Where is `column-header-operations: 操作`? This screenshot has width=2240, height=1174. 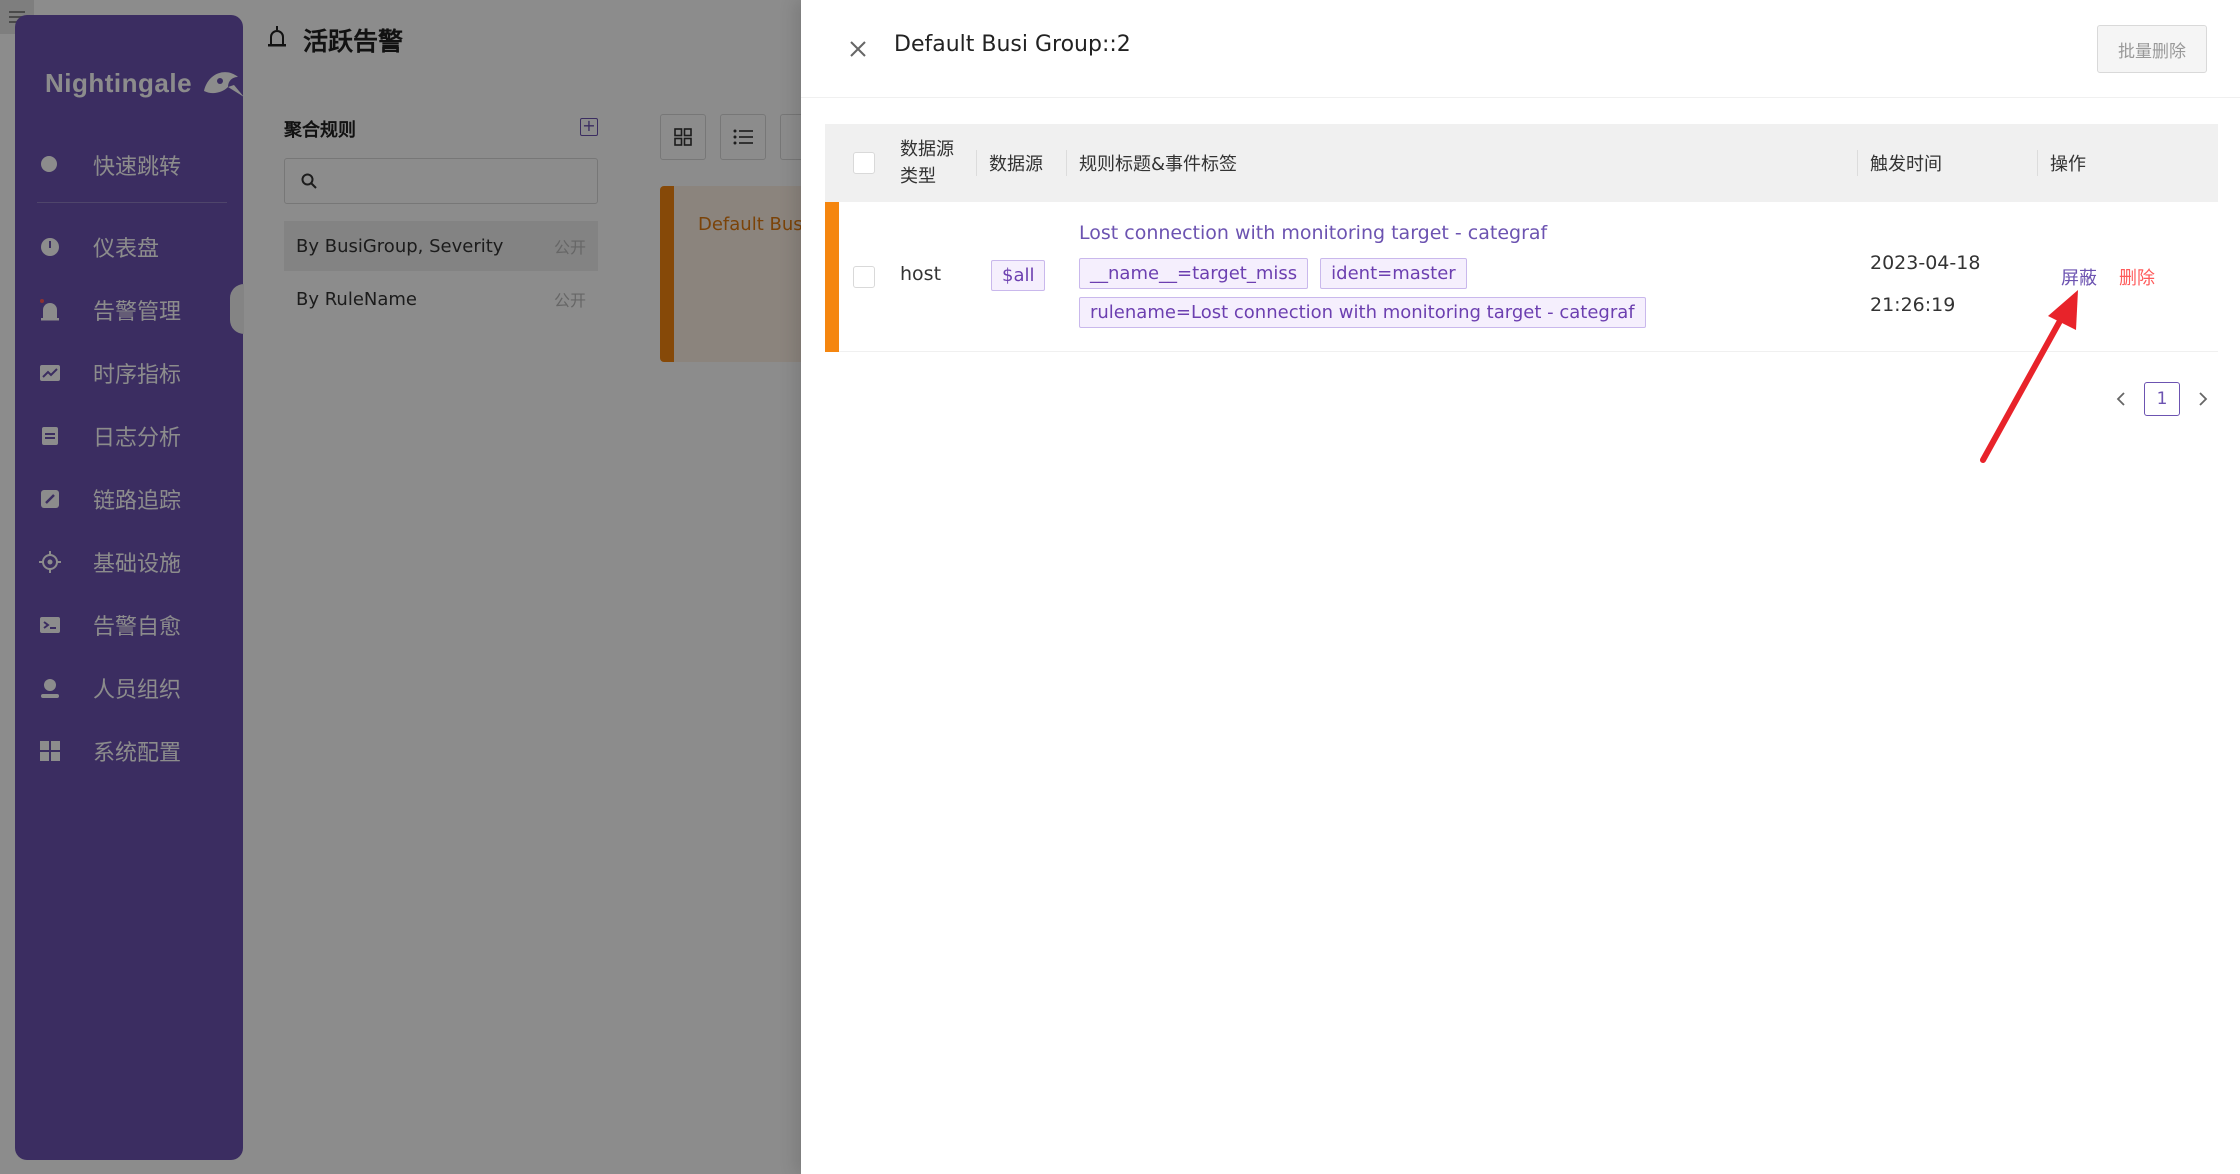 column-header-operations: 操作 is located at coordinates (2068, 163).